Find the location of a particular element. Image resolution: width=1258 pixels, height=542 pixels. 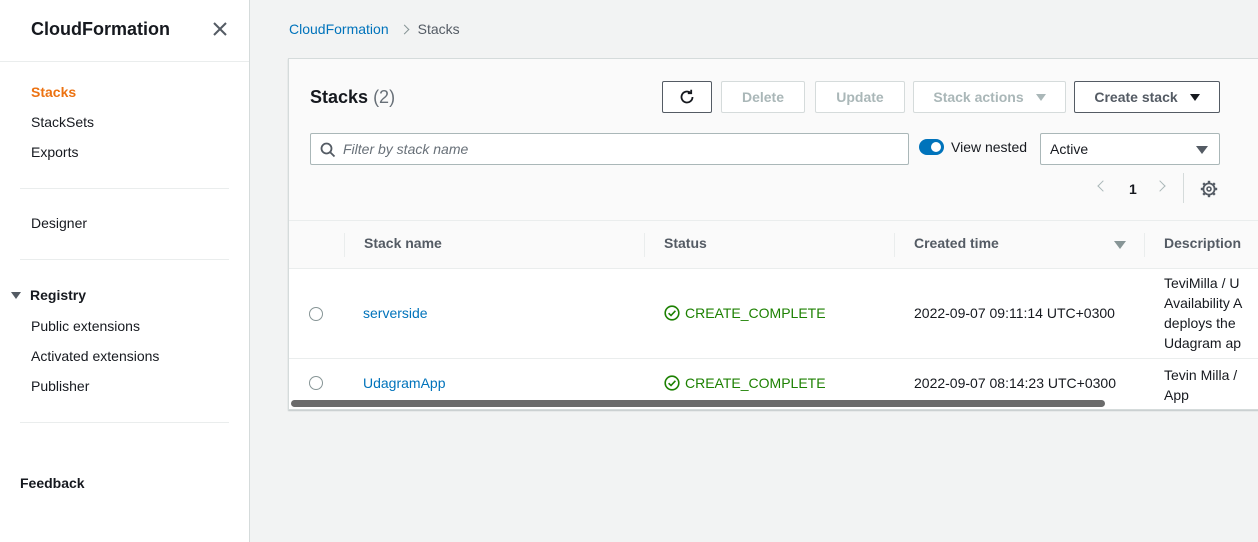

update-button: Update is located at coordinates (860, 97).